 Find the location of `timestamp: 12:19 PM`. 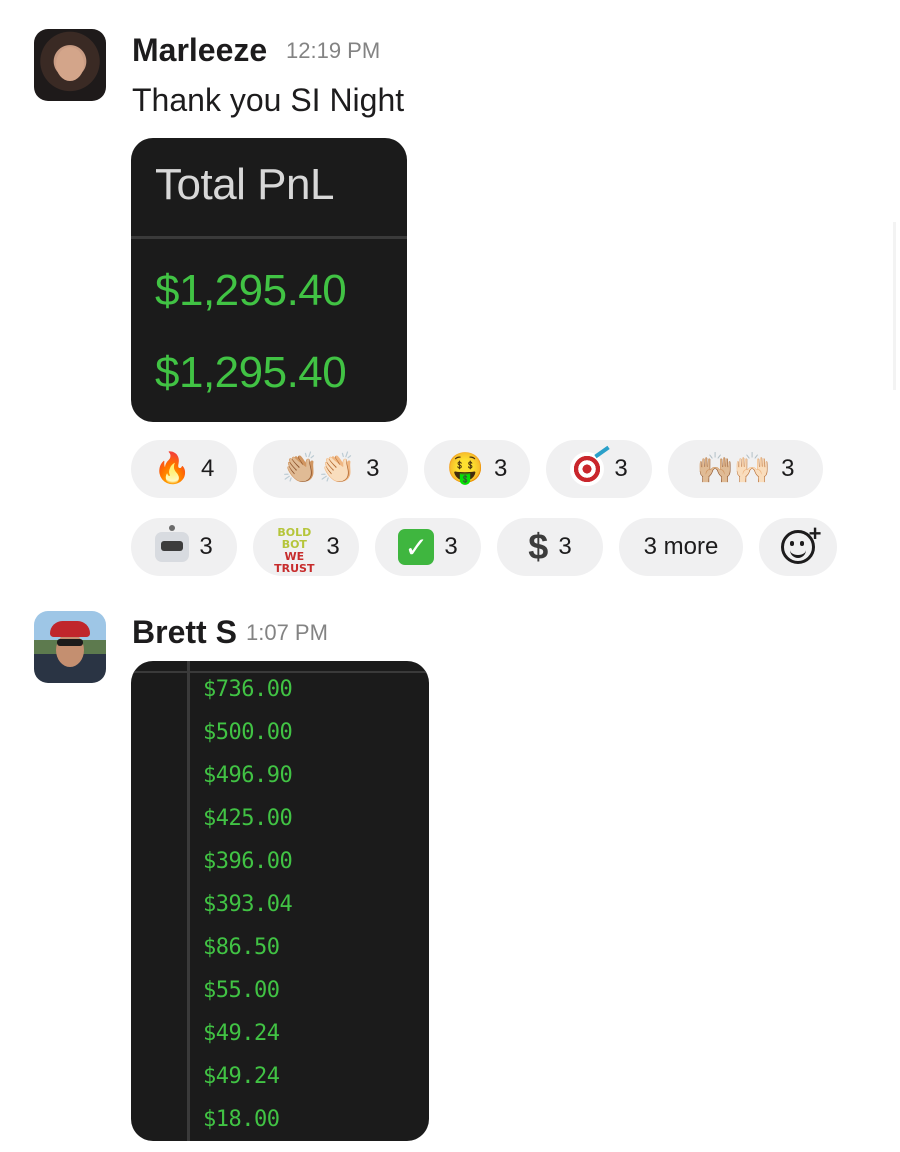

timestamp: 12:19 PM is located at coordinates (333, 51).